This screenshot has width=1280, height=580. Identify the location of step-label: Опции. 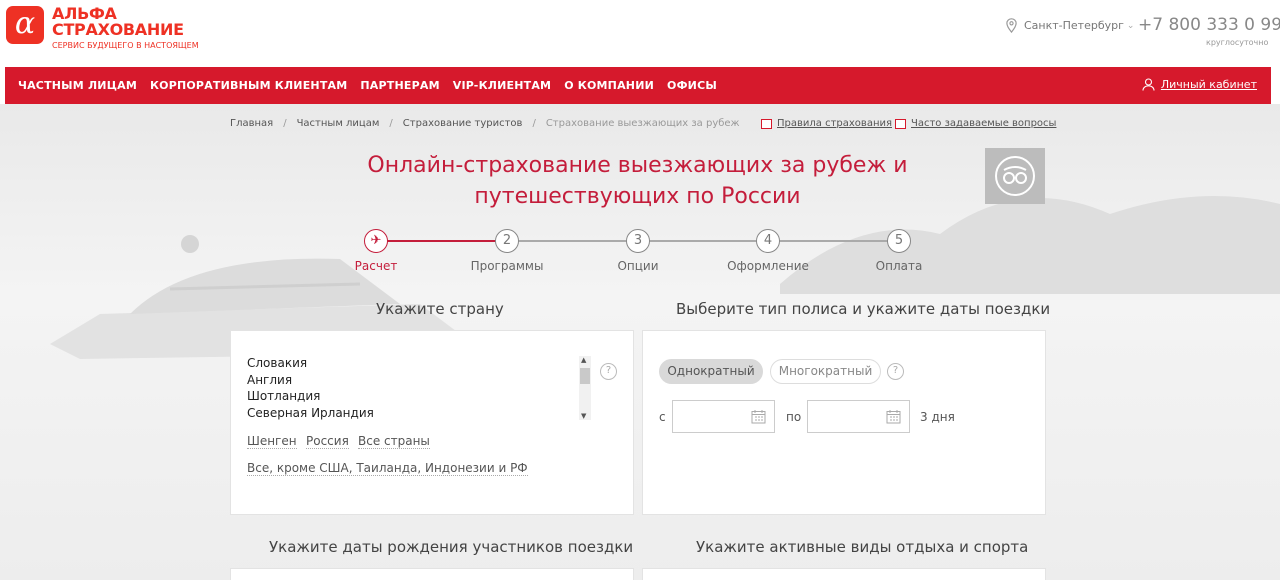
(638, 266).